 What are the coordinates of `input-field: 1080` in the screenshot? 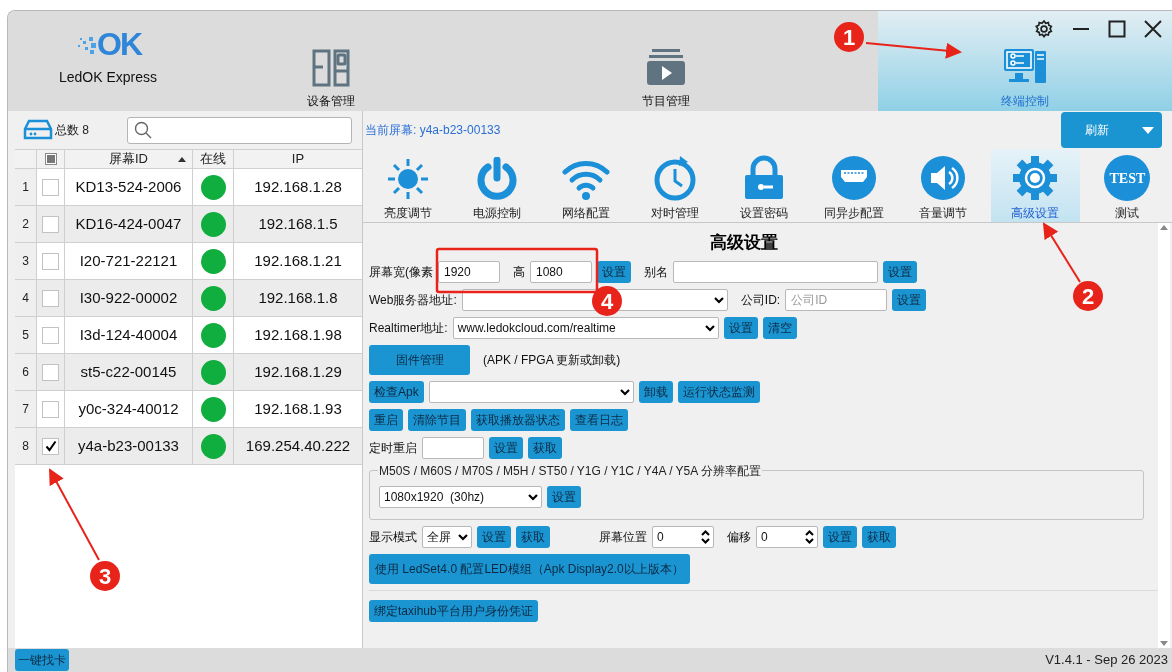 It's located at (561, 272).